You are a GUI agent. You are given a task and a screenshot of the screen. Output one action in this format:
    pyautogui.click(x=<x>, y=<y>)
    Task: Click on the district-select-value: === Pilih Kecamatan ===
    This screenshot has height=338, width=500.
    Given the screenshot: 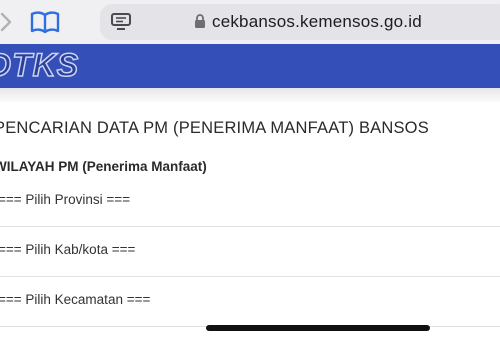 What is the action you would take?
    pyautogui.click(x=75, y=299)
    